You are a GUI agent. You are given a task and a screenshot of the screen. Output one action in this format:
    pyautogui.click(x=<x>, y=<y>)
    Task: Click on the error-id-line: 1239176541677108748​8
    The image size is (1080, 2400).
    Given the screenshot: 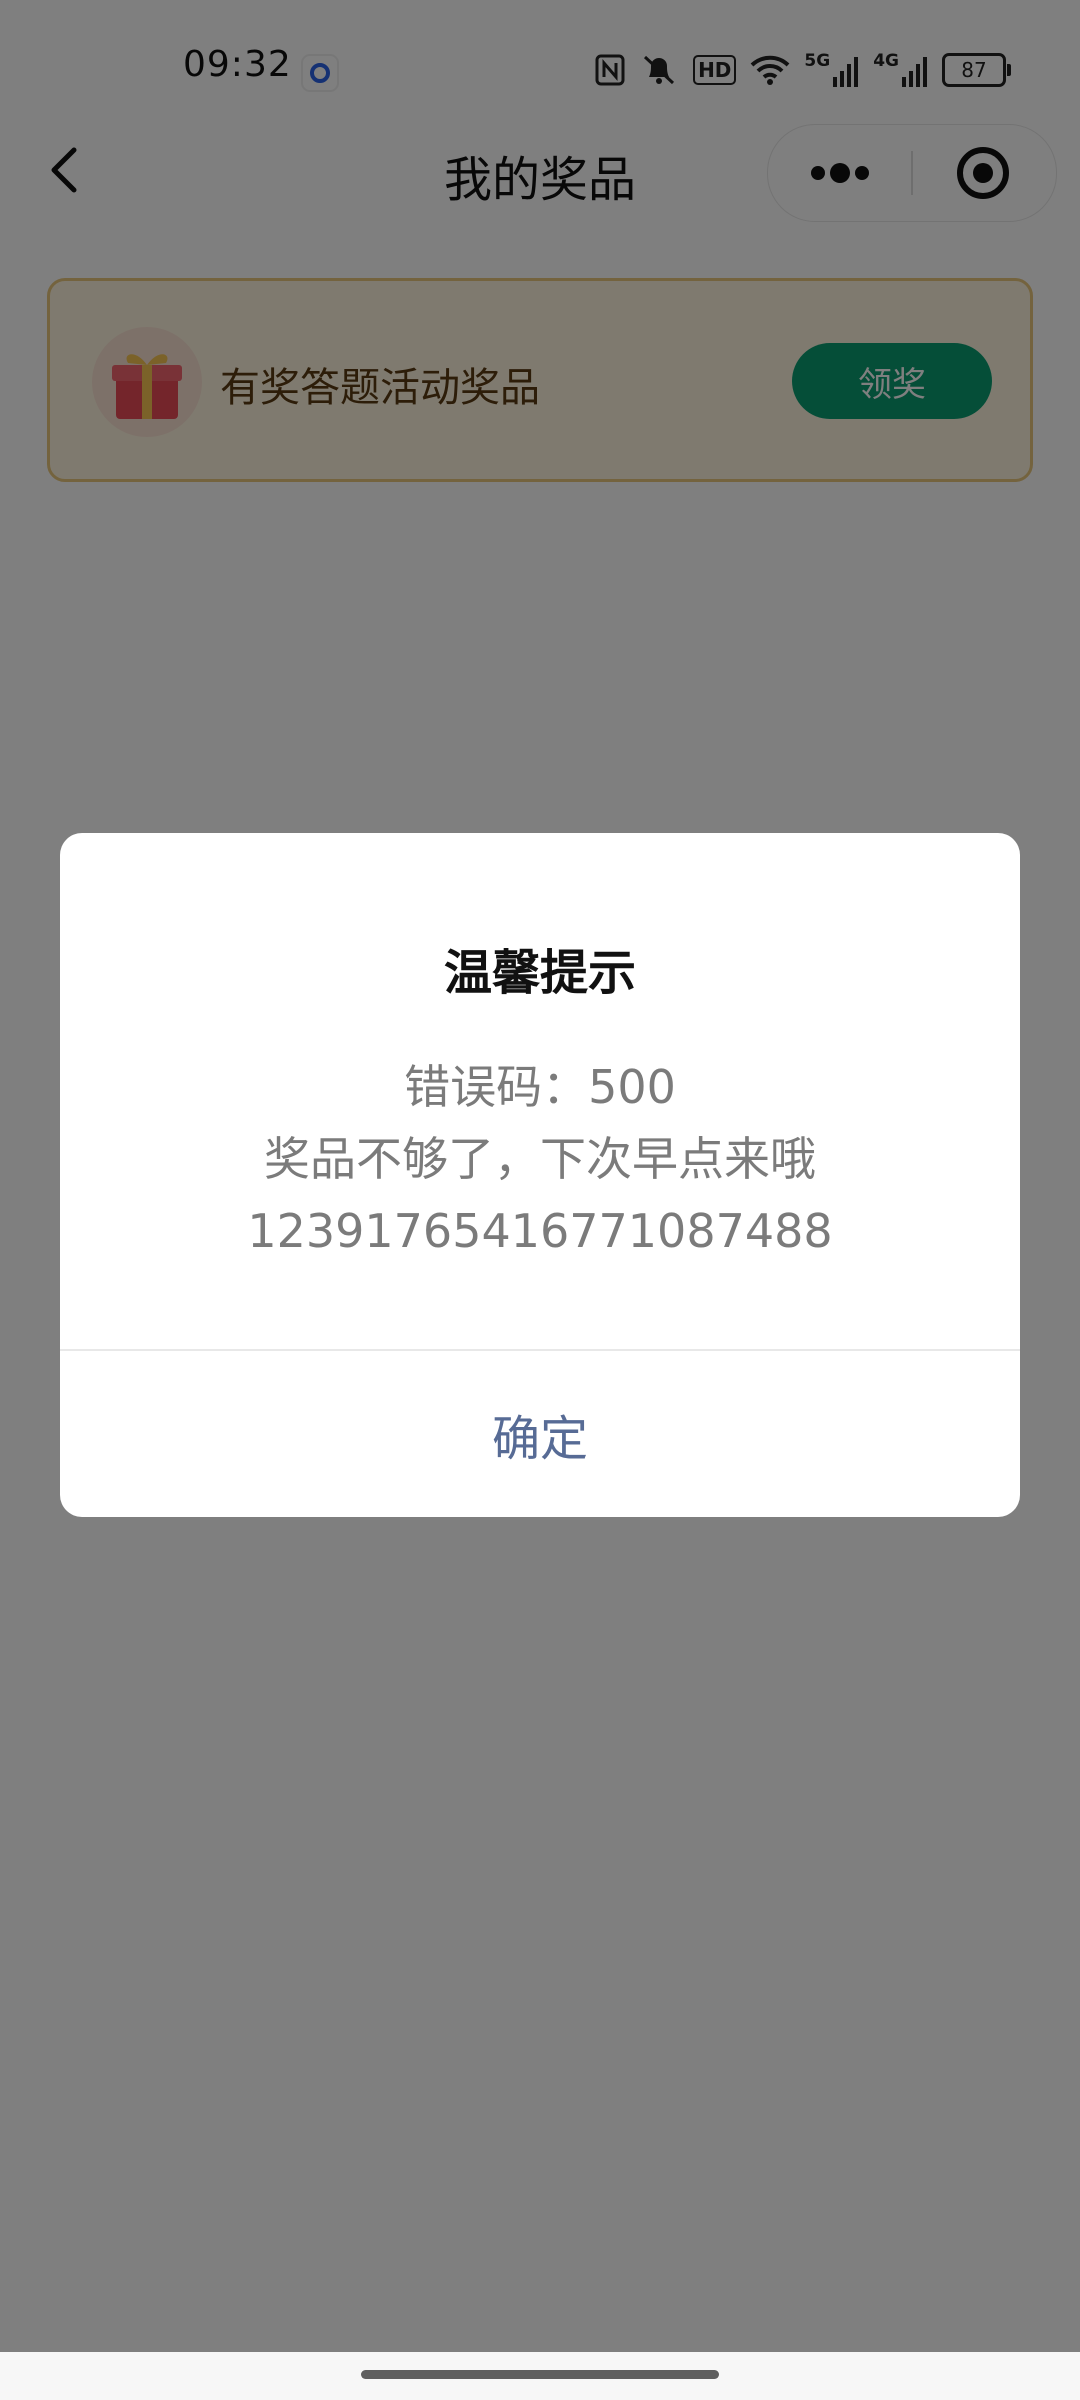 What is the action you would take?
    pyautogui.click(x=540, y=1231)
    